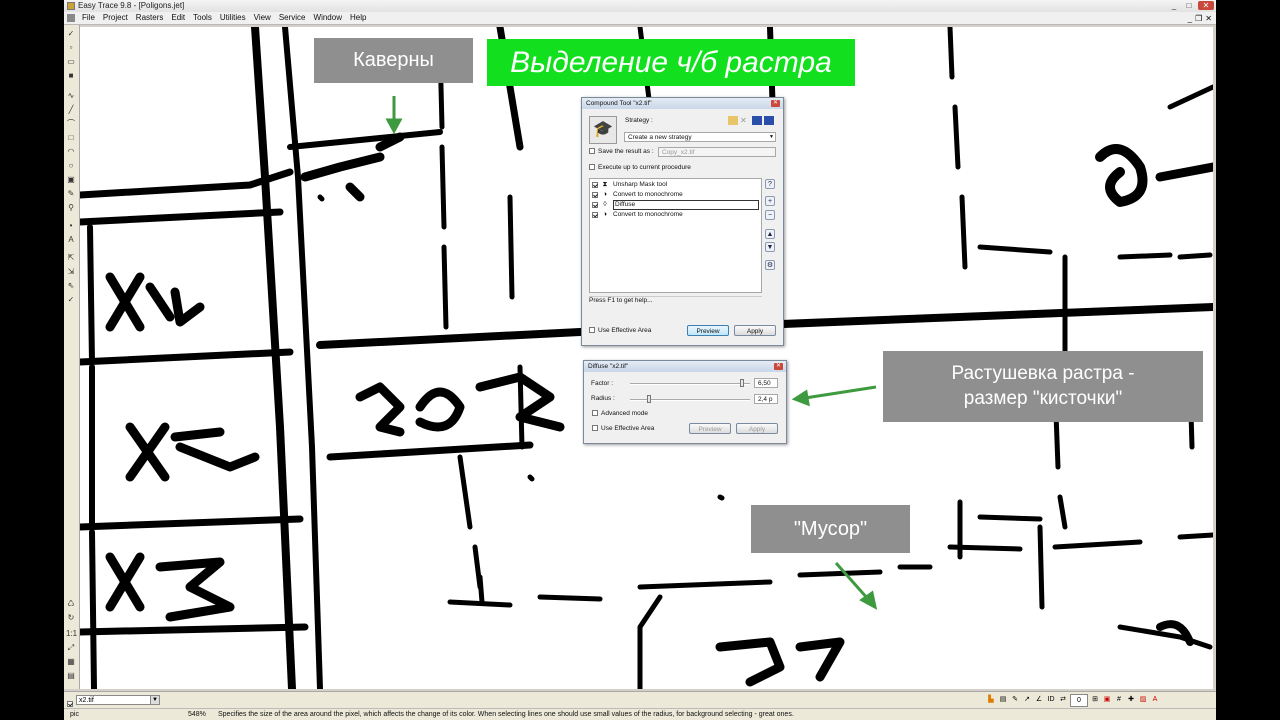  Describe the element at coordinates (1119, 699) in the screenshot. I see `grid-toggle-icon: #` at that location.